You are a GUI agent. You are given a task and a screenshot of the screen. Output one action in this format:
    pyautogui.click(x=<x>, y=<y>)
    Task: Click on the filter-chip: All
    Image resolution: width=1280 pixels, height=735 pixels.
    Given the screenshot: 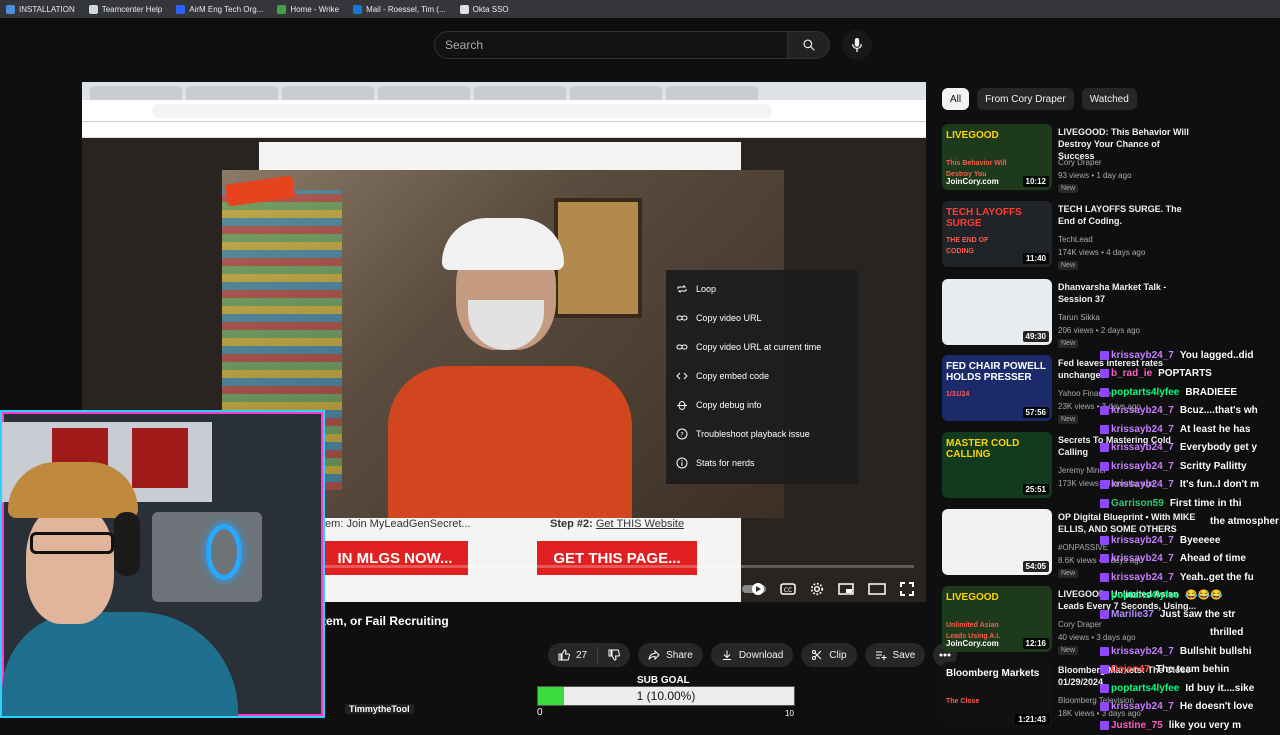 What is the action you would take?
    pyautogui.click(x=956, y=99)
    